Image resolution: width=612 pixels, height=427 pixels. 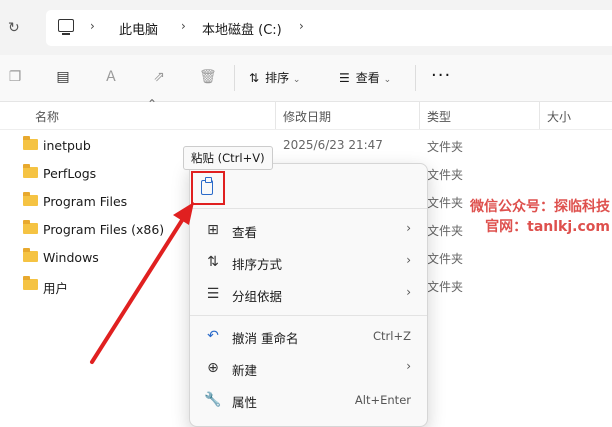 What do you see at coordinates (547, 227) in the screenshot?
I see `watermark-line2: 官网：tanlkj.com` at bounding box center [547, 227].